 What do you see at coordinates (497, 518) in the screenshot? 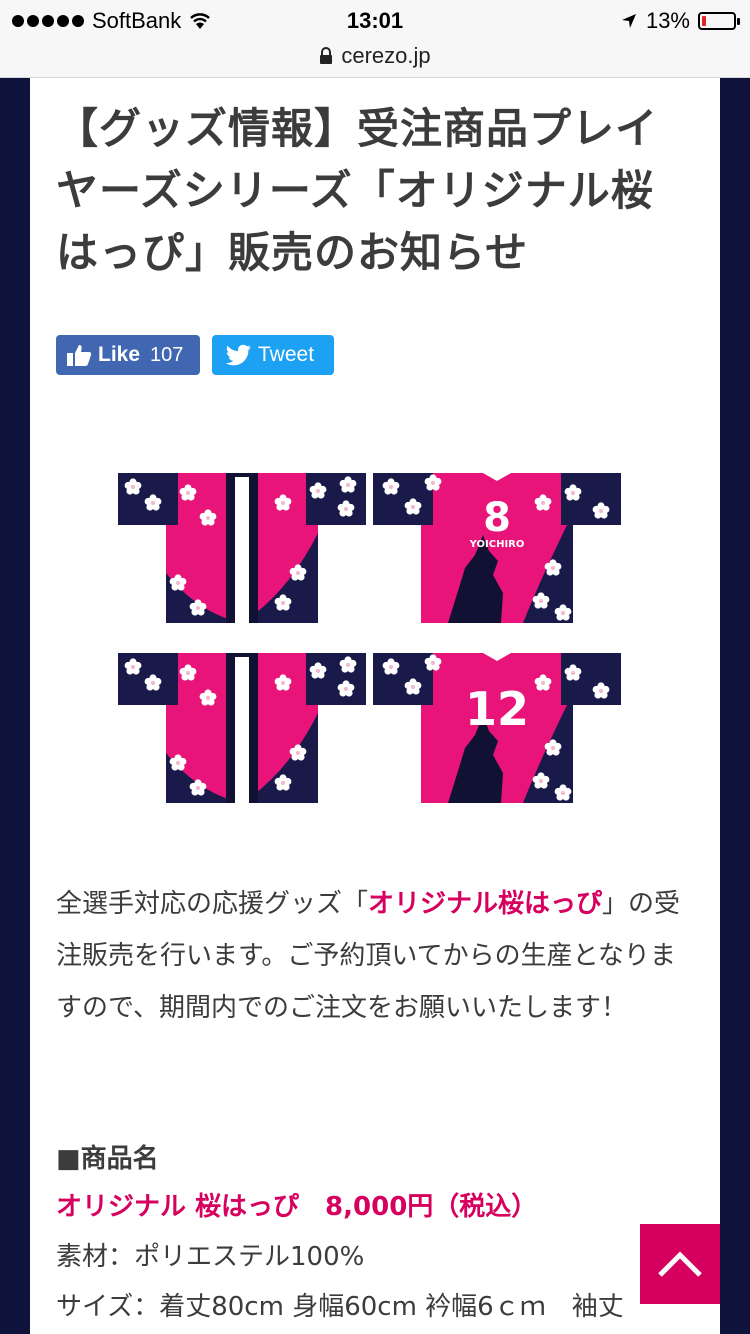
I see `player-number-a: 8` at bounding box center [497, 518].